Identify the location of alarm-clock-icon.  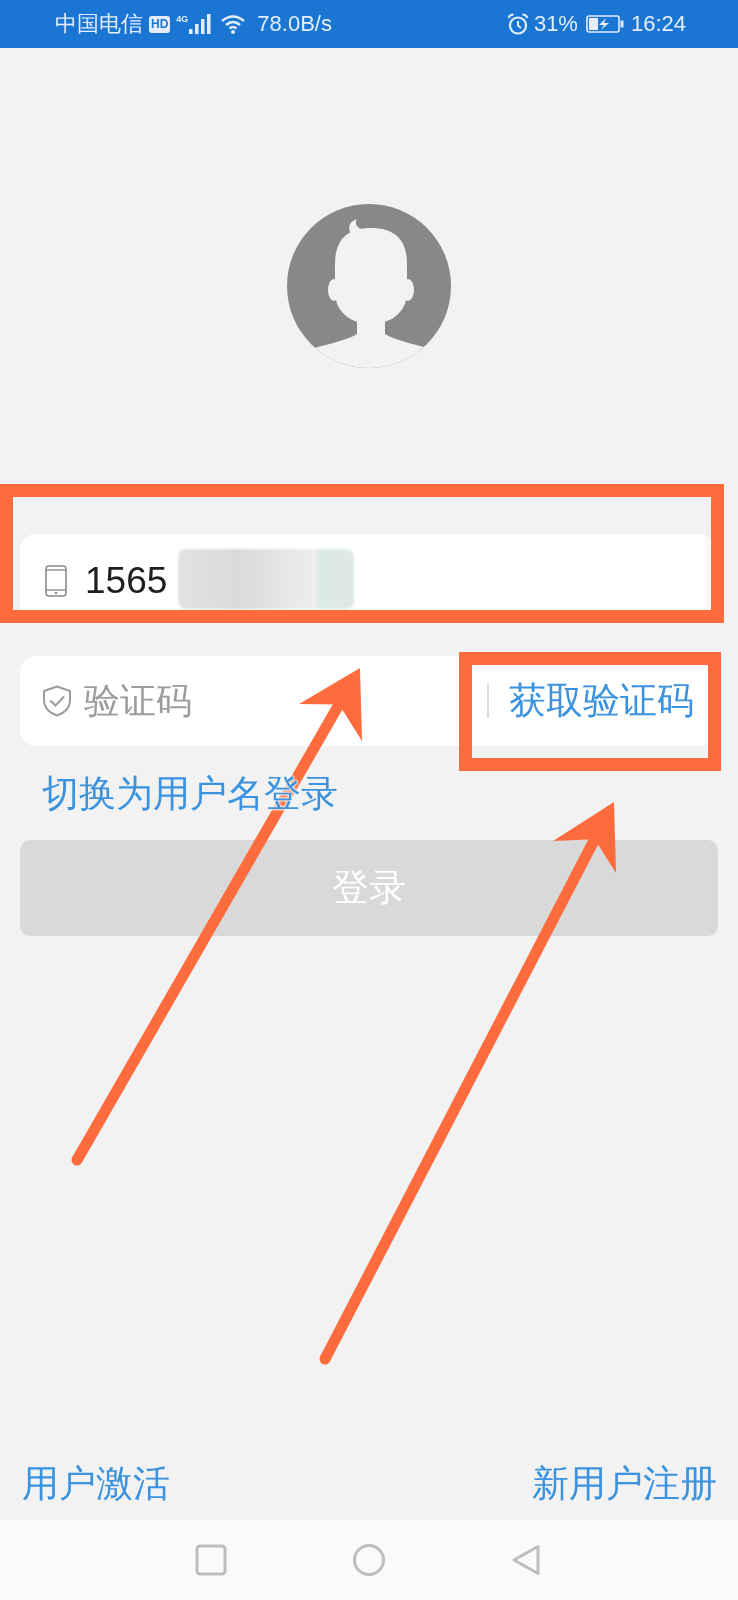
(517, 24).